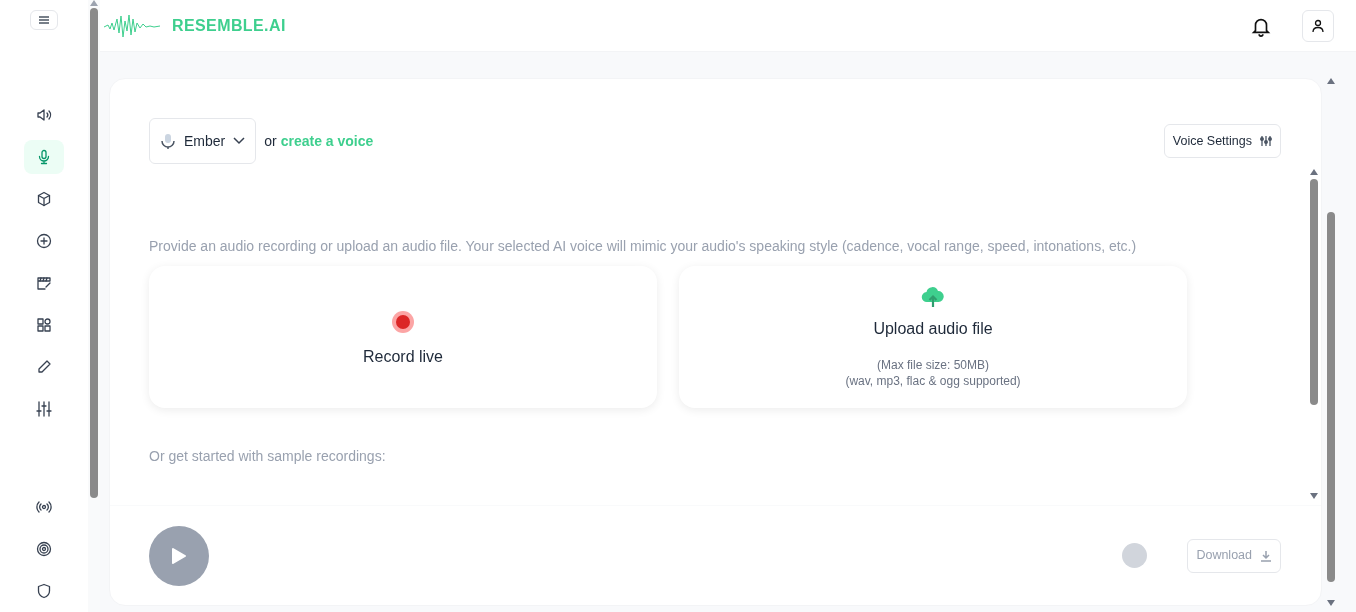 This screenshot has height=612, width=1356. I want to click on cube-icon, so click(44, 199).